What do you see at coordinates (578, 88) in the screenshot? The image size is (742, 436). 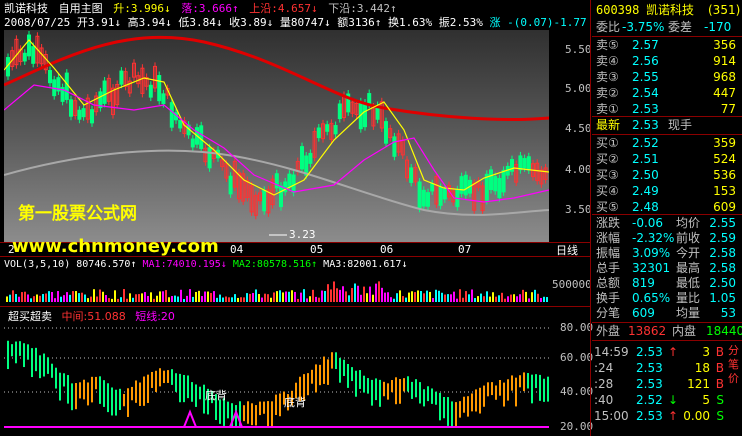 I see `y-tick: 5.00` at bounding box center [578, 88].